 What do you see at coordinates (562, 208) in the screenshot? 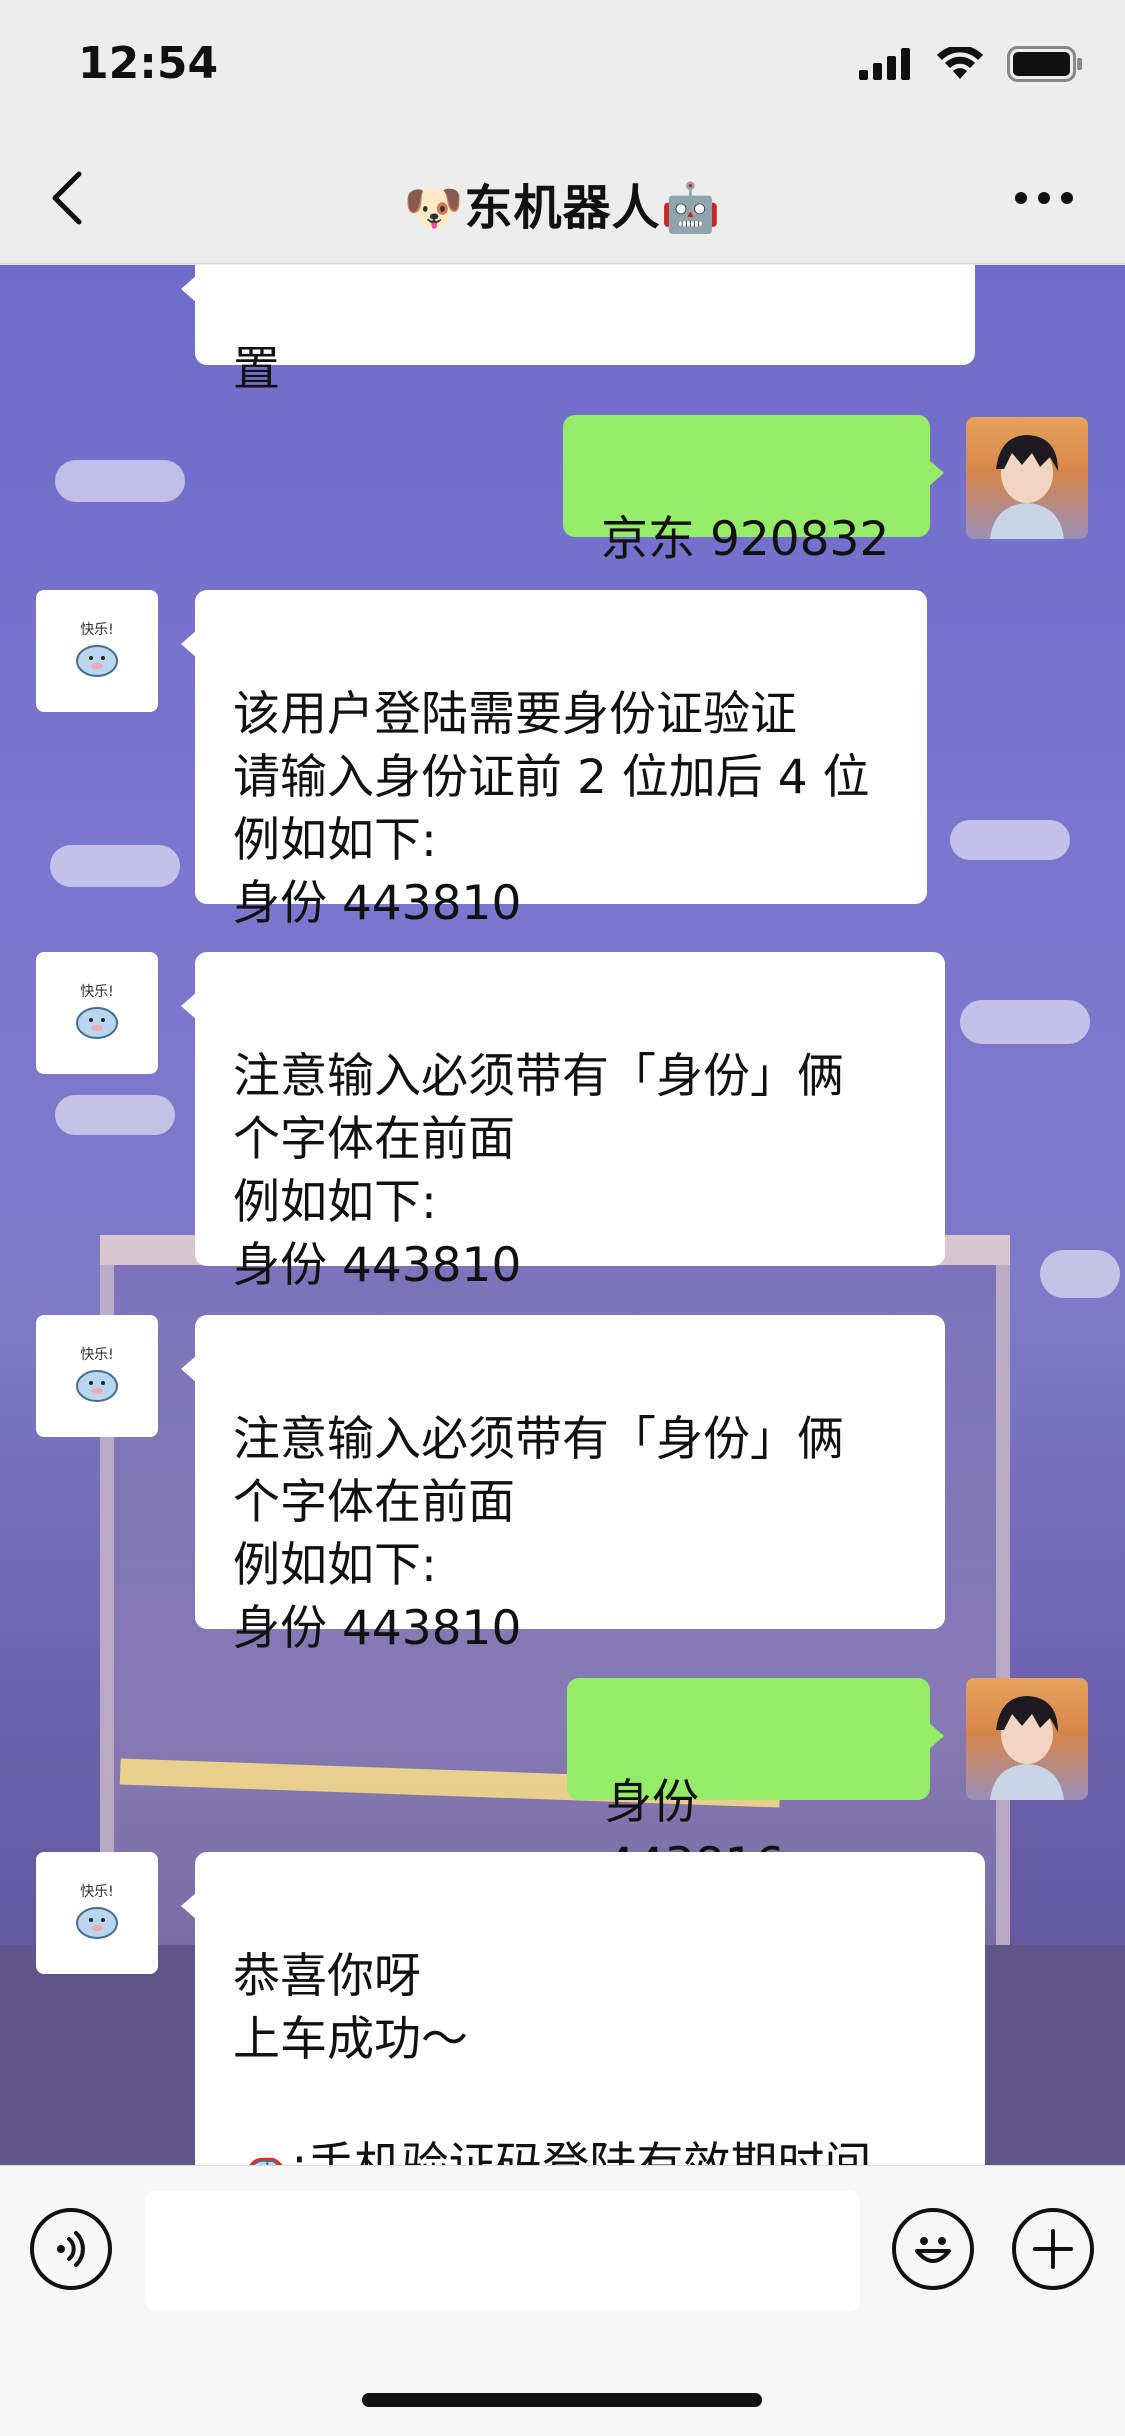
I see `chat-title: 🐶东机器人🤖` at bounding box center [562, 208].